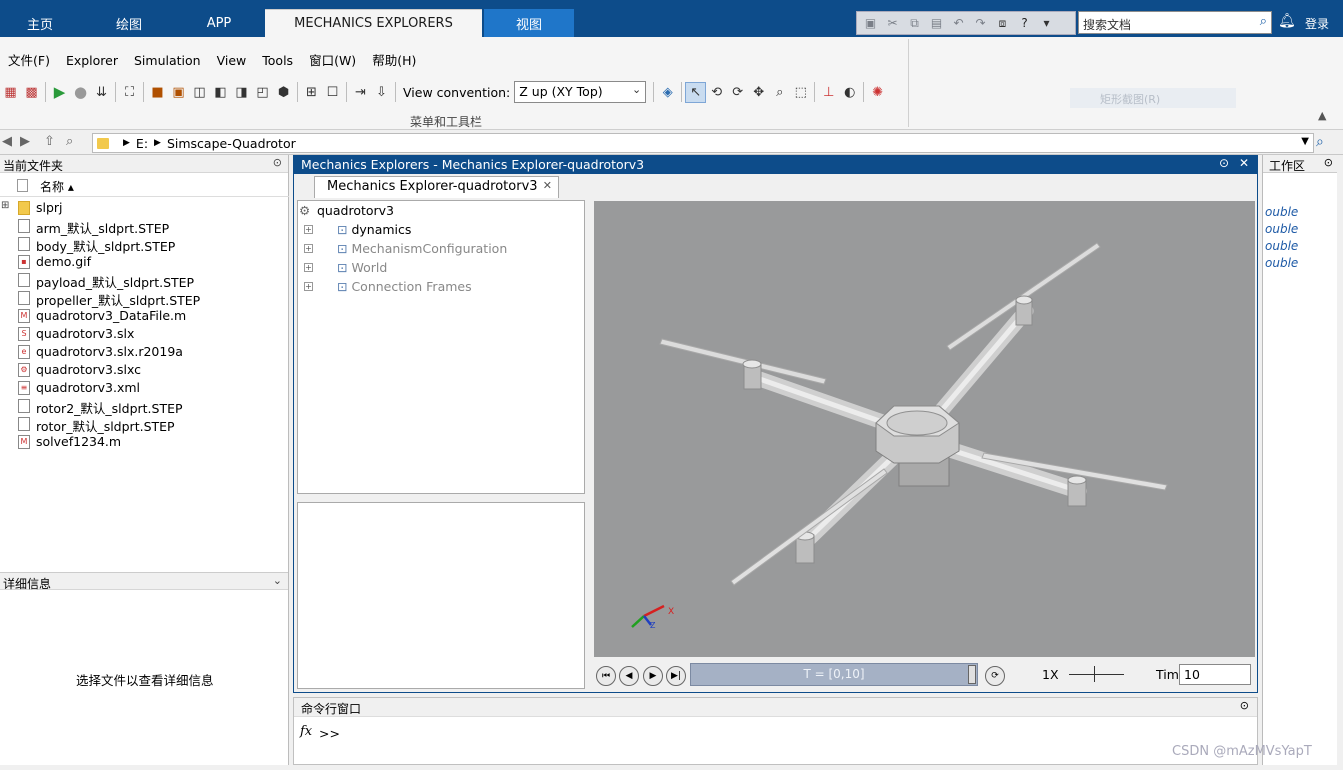 This screenshot has height=770, width=1343. Describe the element at coordinates (1215, 674) in the screenshot. I see `time-input: 10` at that location.